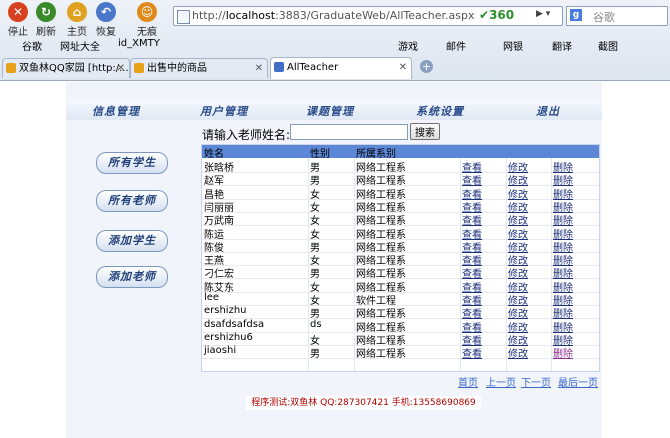 The height and width of the screenshot is (438, 670). I want to click on bookmark-item: 翻译, so click(562, 45).